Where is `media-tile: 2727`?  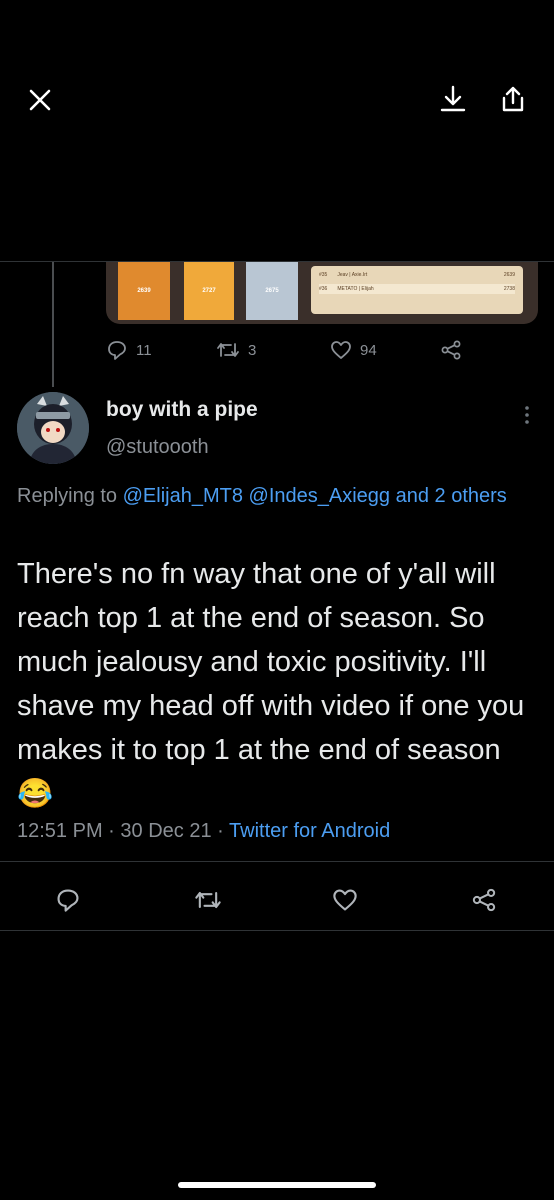 media-tile: 2727 is located at coordinates (209, 291).